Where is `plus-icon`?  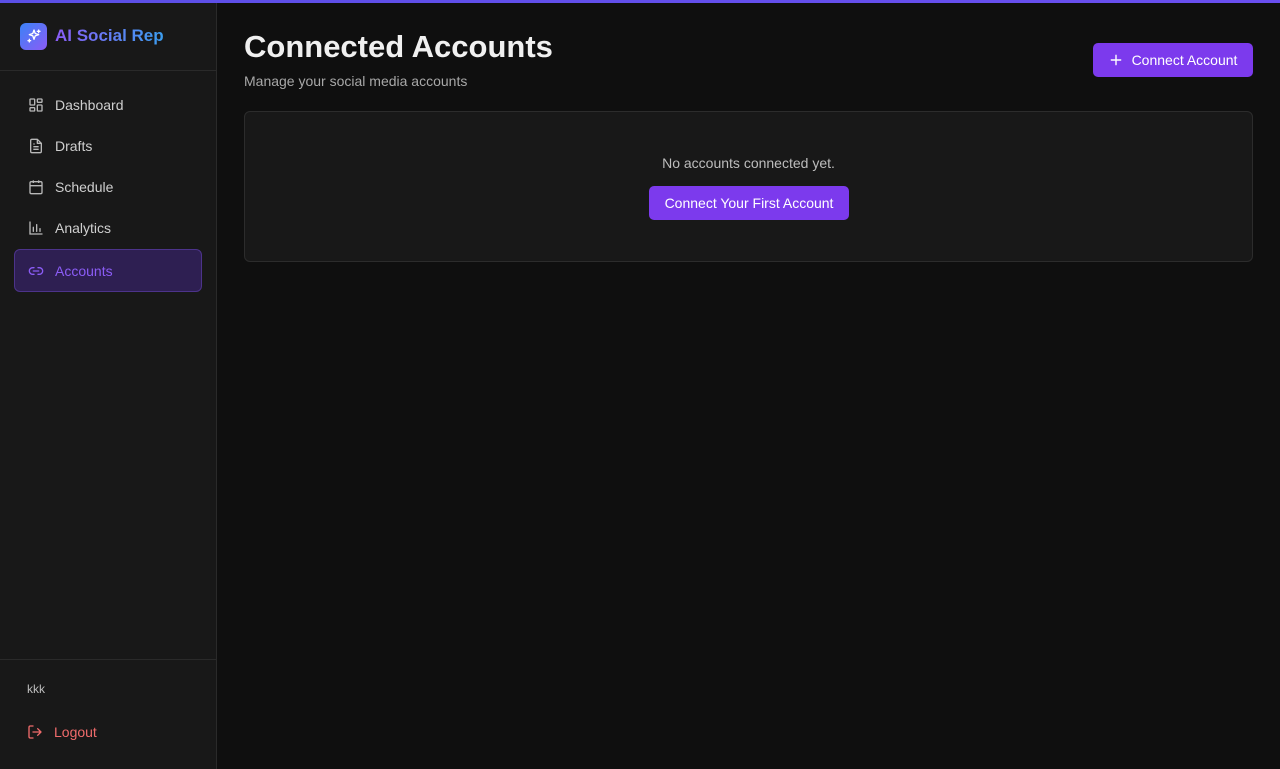
plus-icon is located at coordinates (1116, 60).